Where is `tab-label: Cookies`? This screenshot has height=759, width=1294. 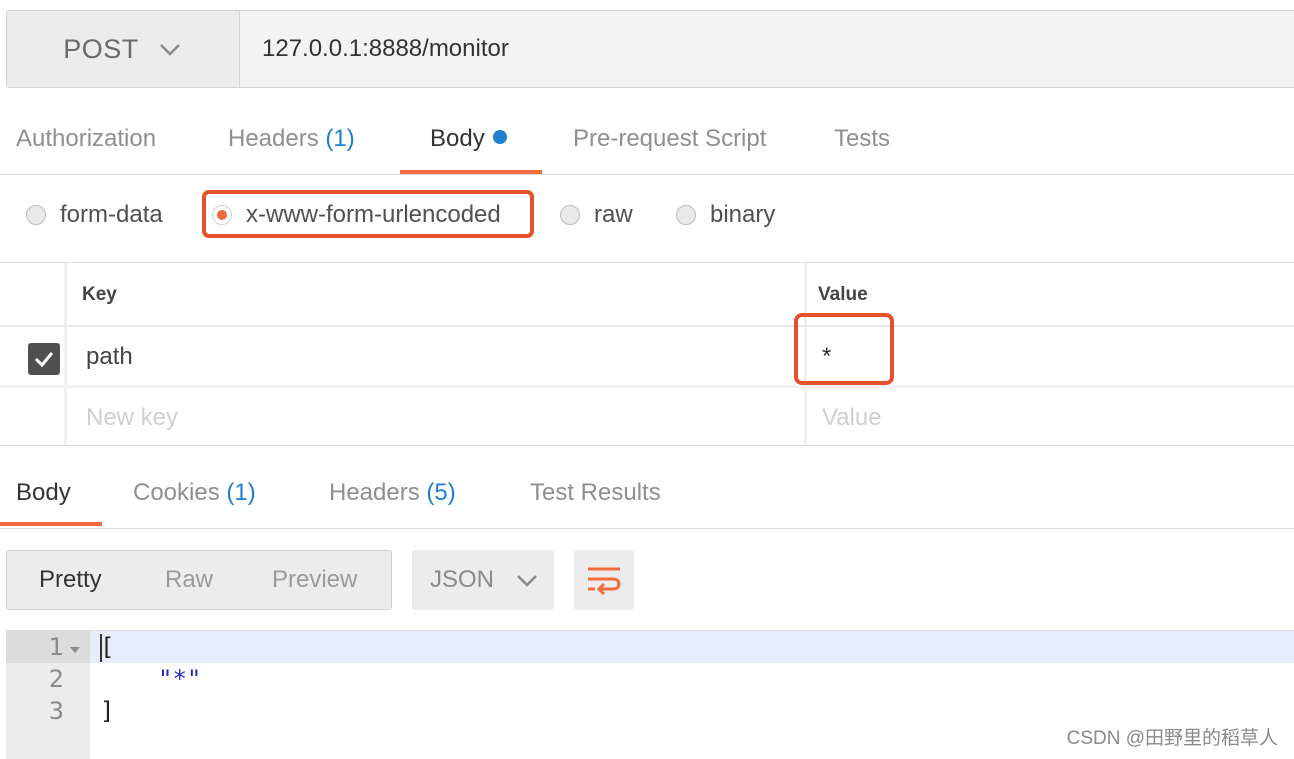 tab-label: Cookies is located at coordinates (176, 492).